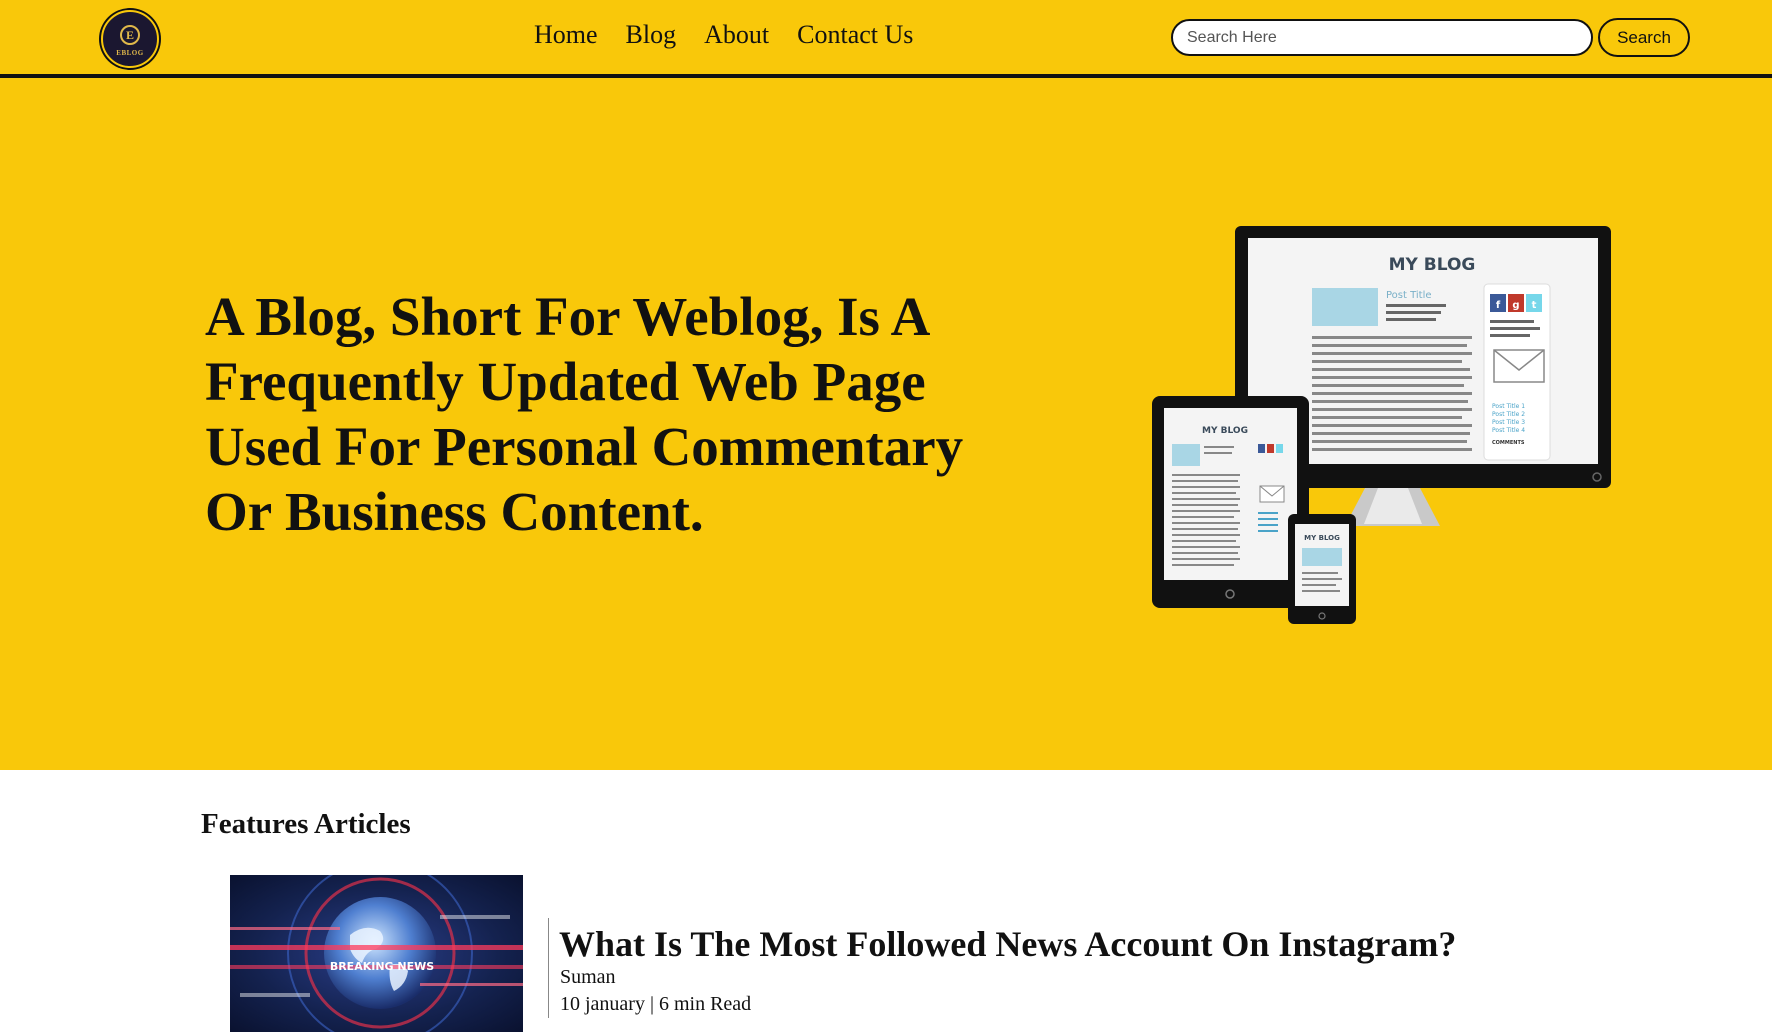 The image size is (1772, 1032). I want to click on svg-text: Post Title 2, so click(1508, 414).